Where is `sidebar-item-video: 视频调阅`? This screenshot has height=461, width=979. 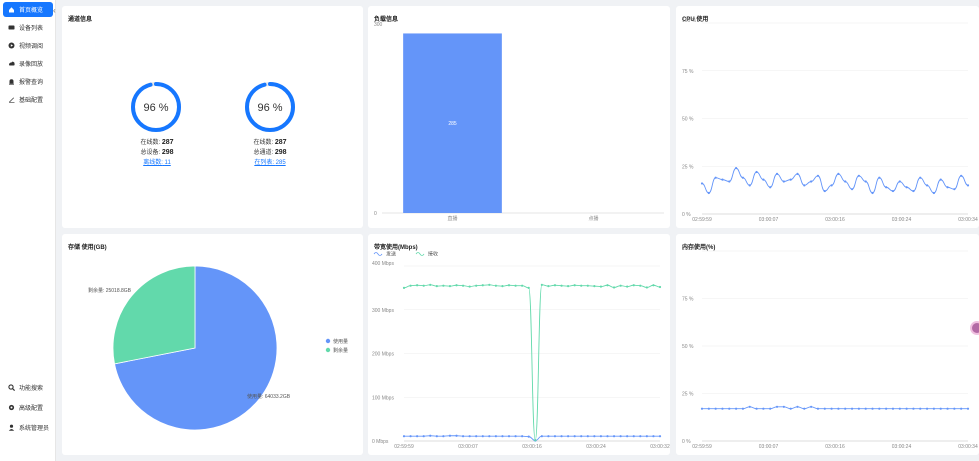 sidebar-item-video: 视频调阅 is located at coordinates (28, 45).